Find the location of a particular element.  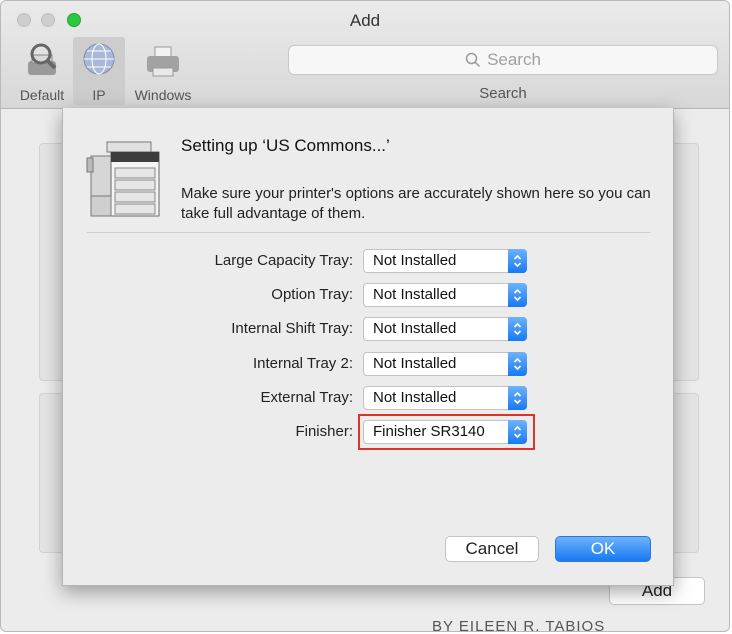

option-tray-select: Not Installed is located at coordinates (445, 295).